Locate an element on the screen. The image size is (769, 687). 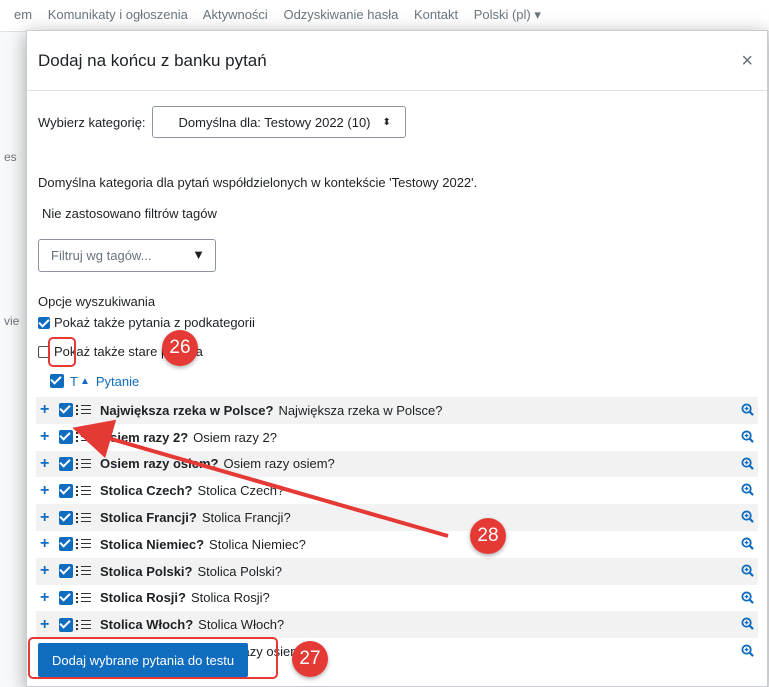
background-fragment: vie is located at coordinates (12, 321).